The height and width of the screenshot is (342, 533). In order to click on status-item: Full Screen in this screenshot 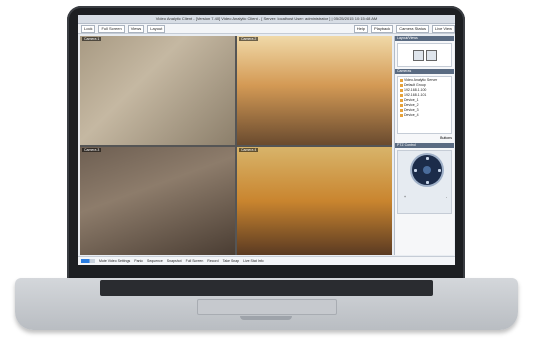, I will do `click(195, 261)`.